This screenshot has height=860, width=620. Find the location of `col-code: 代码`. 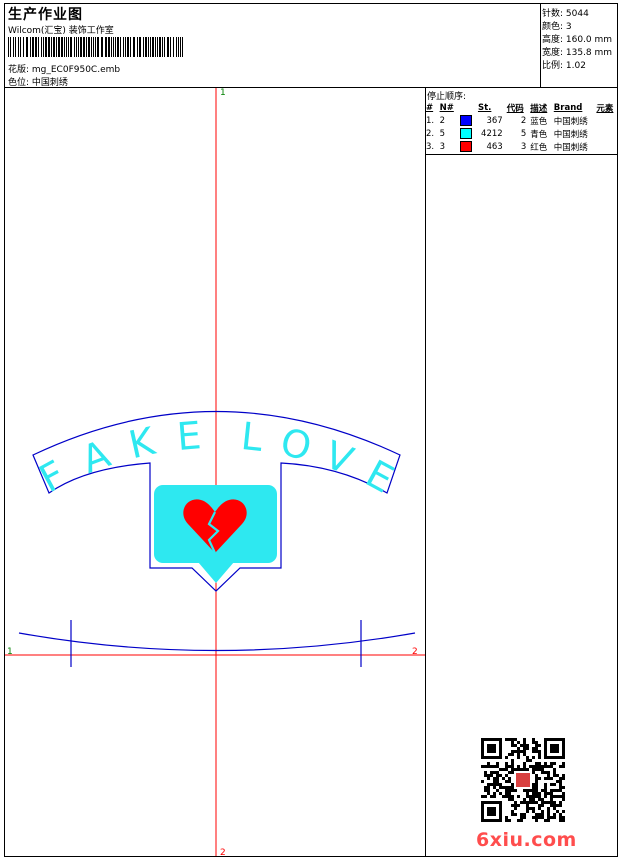

col-code: 代码 is located at coordinates (515, 108).